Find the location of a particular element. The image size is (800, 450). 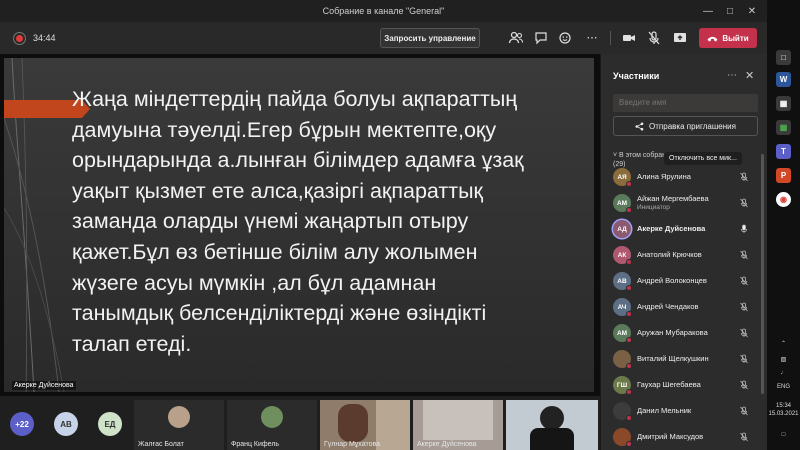

slide-accent-bar is located at coordinates (43, 109).